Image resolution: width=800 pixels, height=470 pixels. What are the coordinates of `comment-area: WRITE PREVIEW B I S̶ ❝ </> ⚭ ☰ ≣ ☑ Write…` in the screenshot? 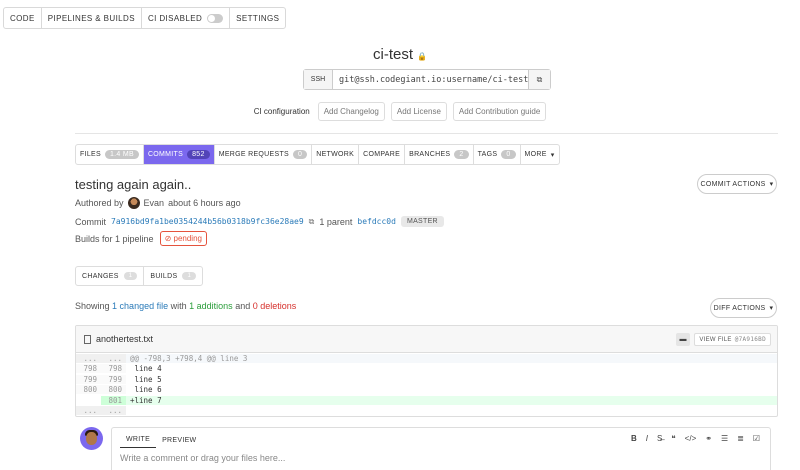 It's located at (440, 448).